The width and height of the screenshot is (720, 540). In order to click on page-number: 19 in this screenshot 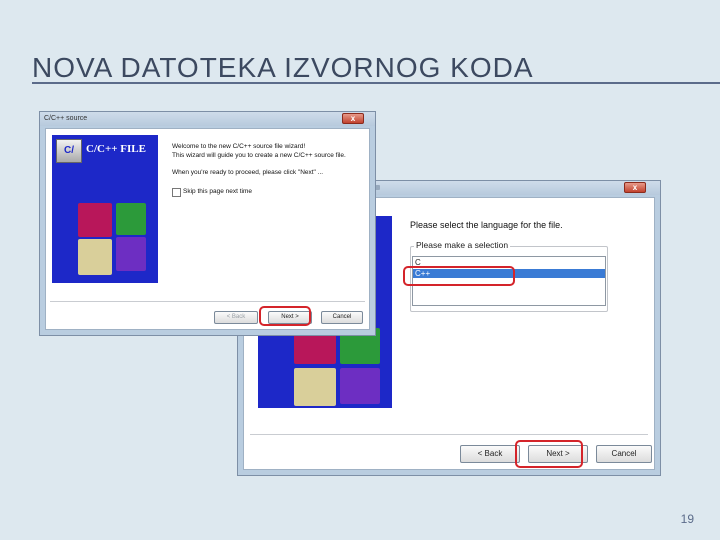, I will do `click(687, 519)`.